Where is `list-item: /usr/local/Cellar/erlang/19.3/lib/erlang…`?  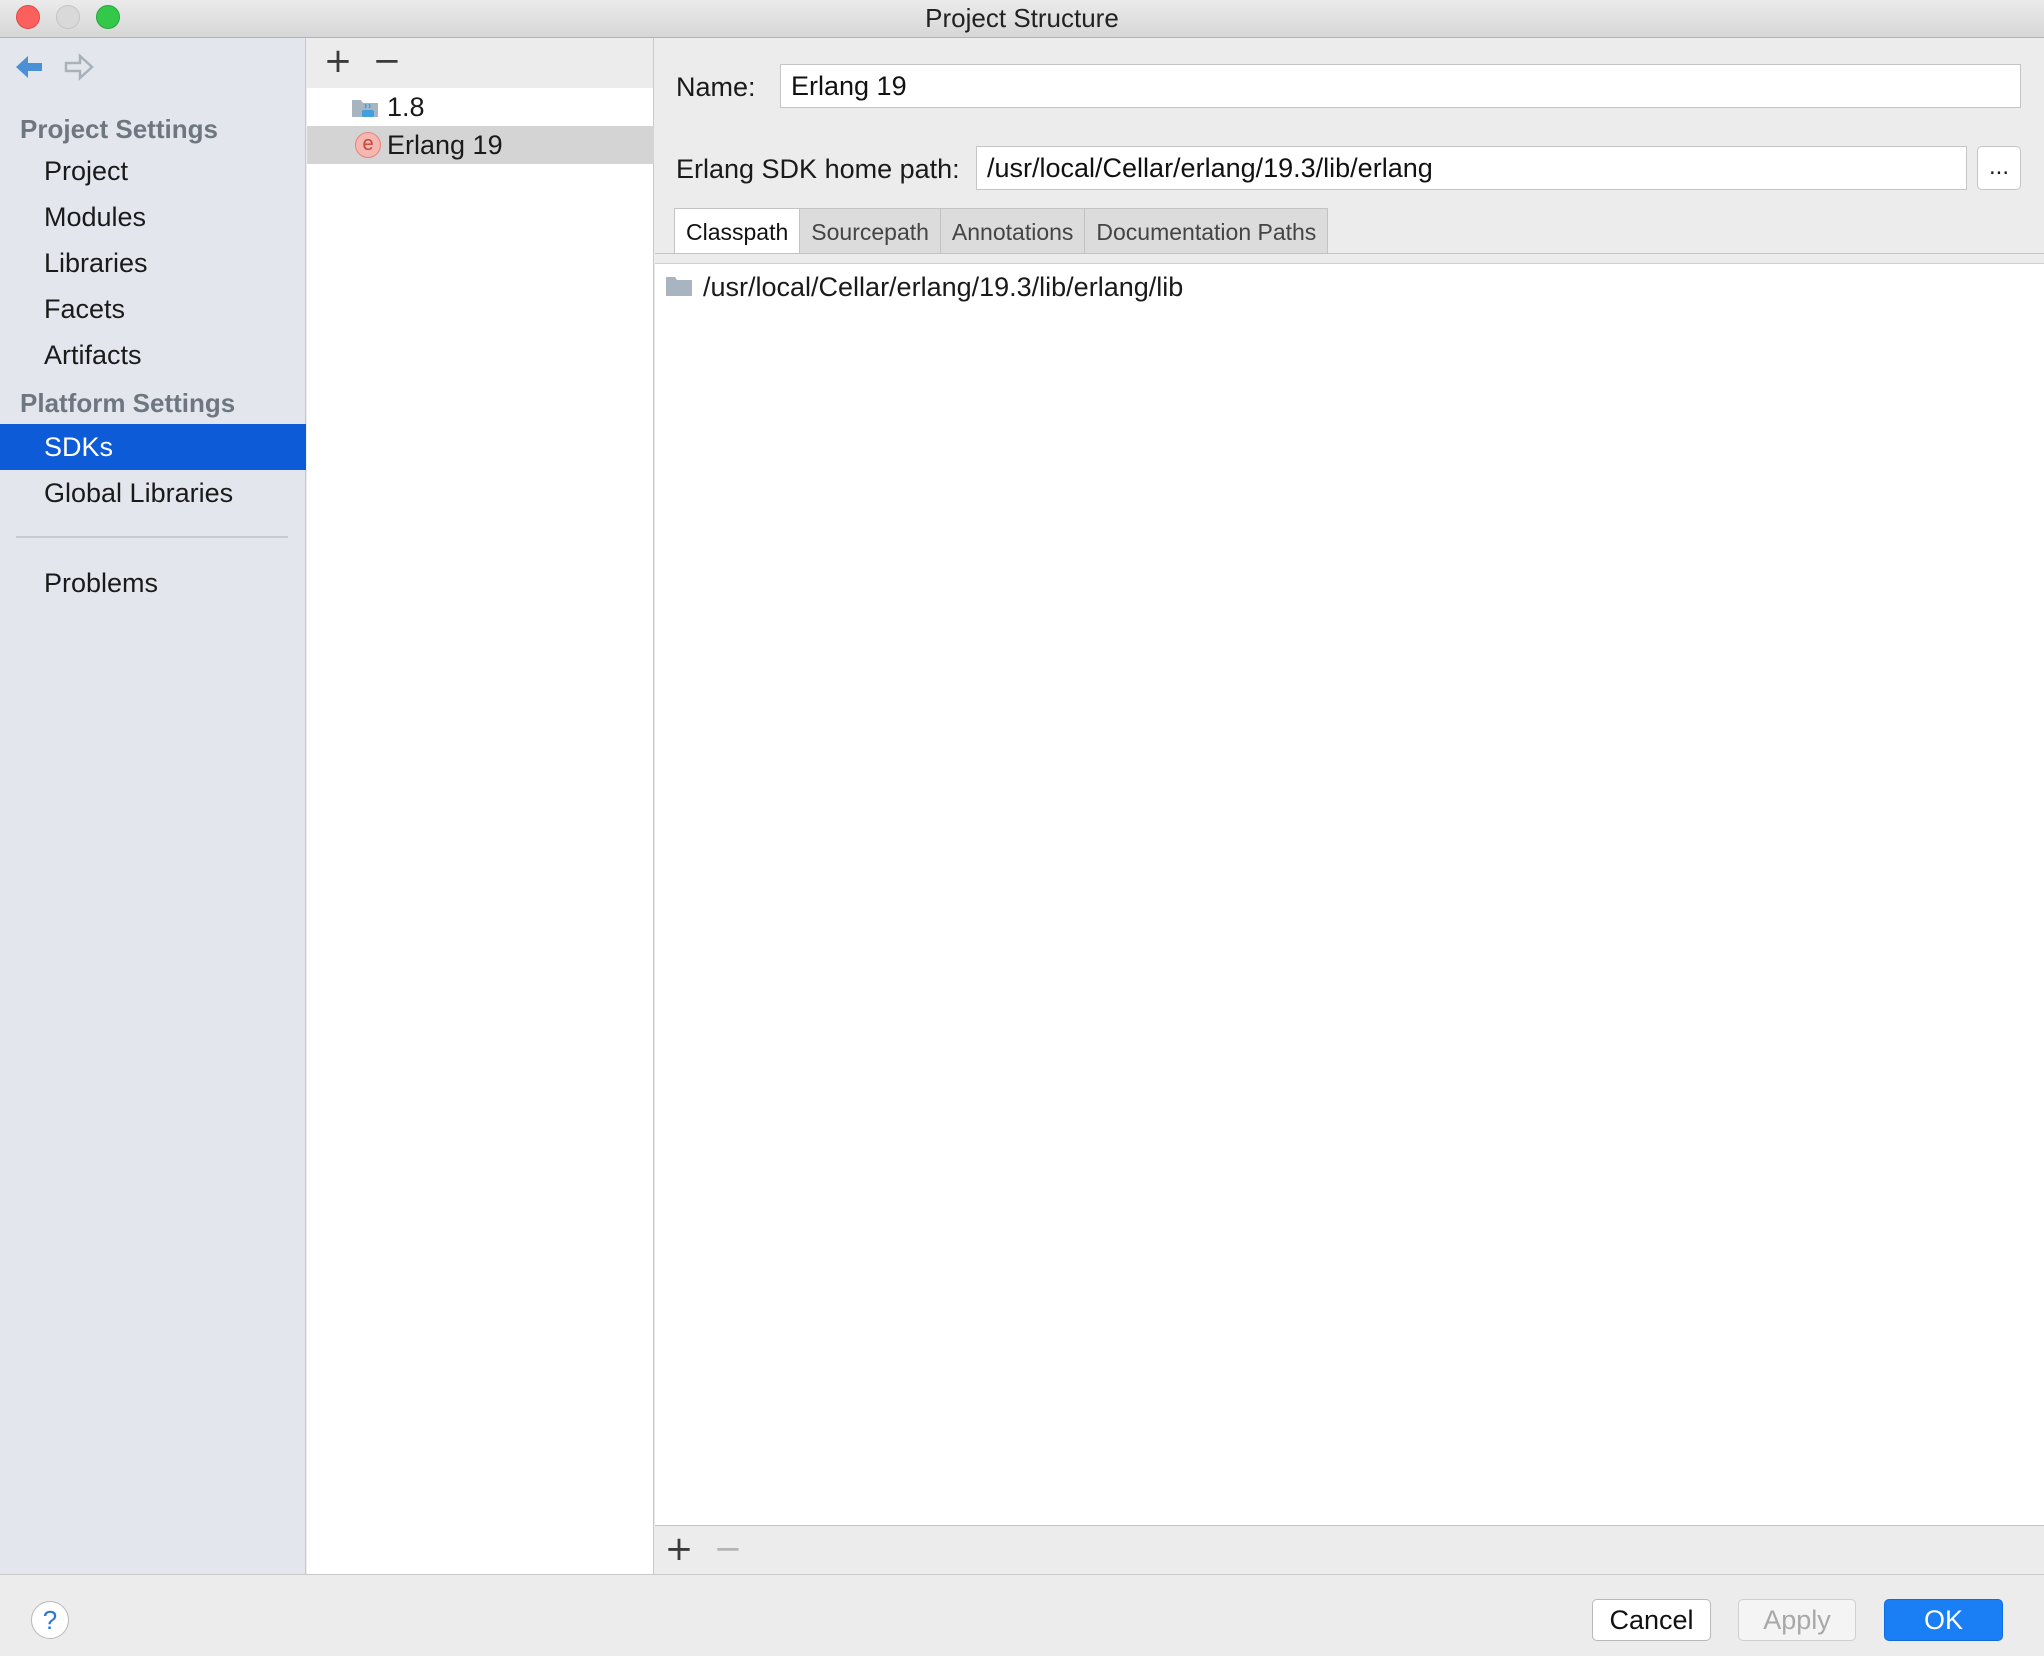 list-item: /usr/local/Cellar/erlang/19.3/lib/erlang… is located at coordinates (922, 287).